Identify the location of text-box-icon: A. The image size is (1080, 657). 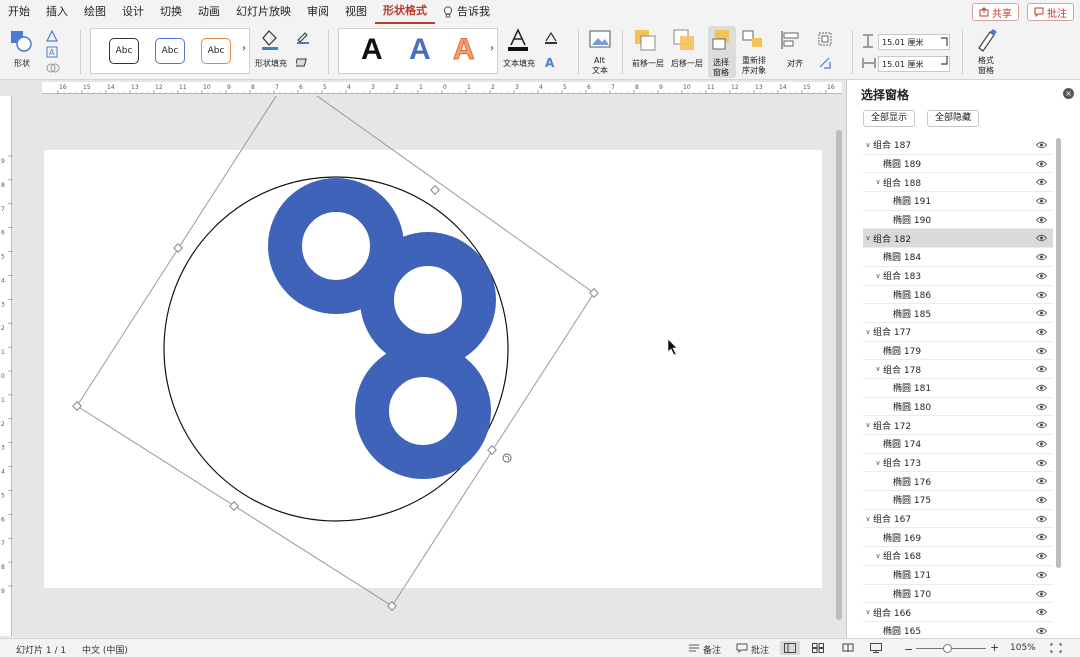
(52, 52).